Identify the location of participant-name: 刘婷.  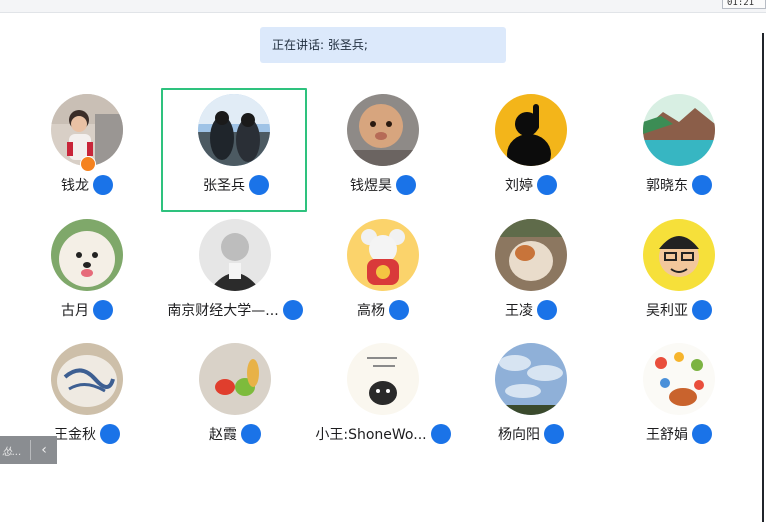
(519, 186).